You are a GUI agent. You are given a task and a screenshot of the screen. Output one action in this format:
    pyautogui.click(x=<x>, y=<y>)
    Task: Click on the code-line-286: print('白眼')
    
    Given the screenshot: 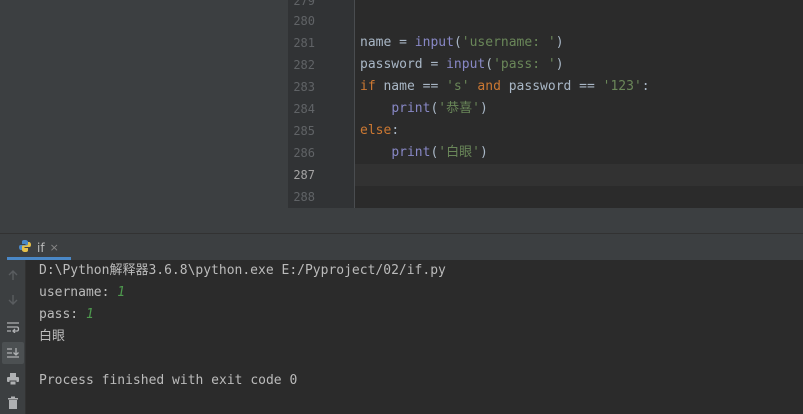 What is the action you would take?
    pyautogui.click(x=424, y=153)
    